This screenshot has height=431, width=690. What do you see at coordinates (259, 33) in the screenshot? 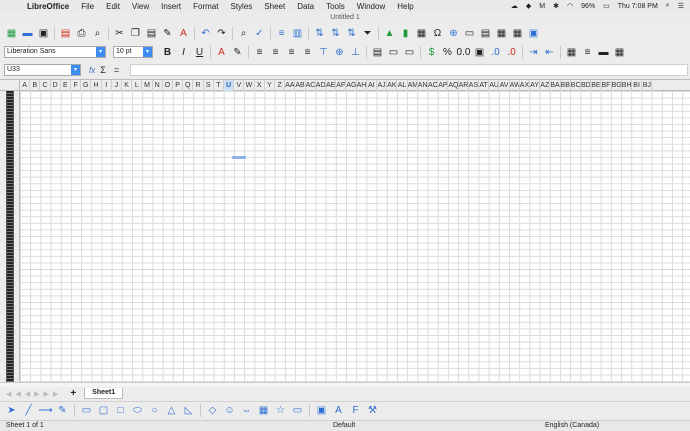
I see `spelling-icon: ✓` at bounding box center [259, 33].